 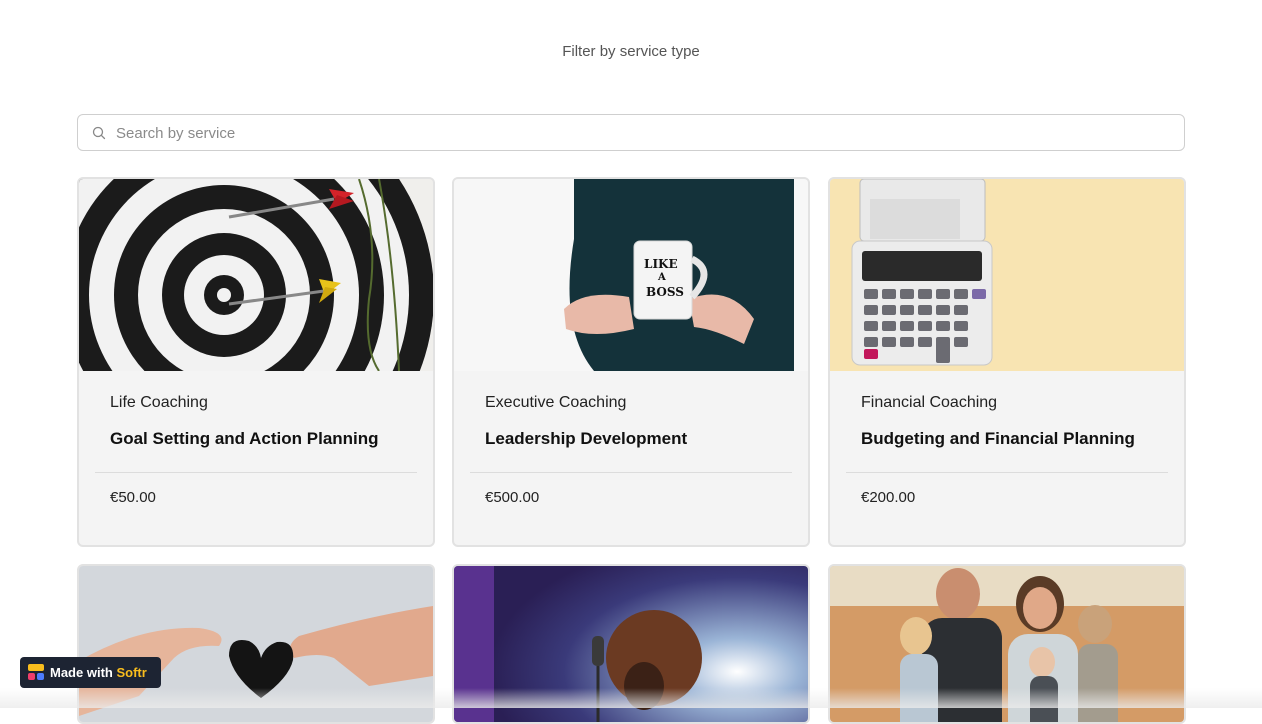 I want to click on dartboard-image, so click(x=256, y=275).